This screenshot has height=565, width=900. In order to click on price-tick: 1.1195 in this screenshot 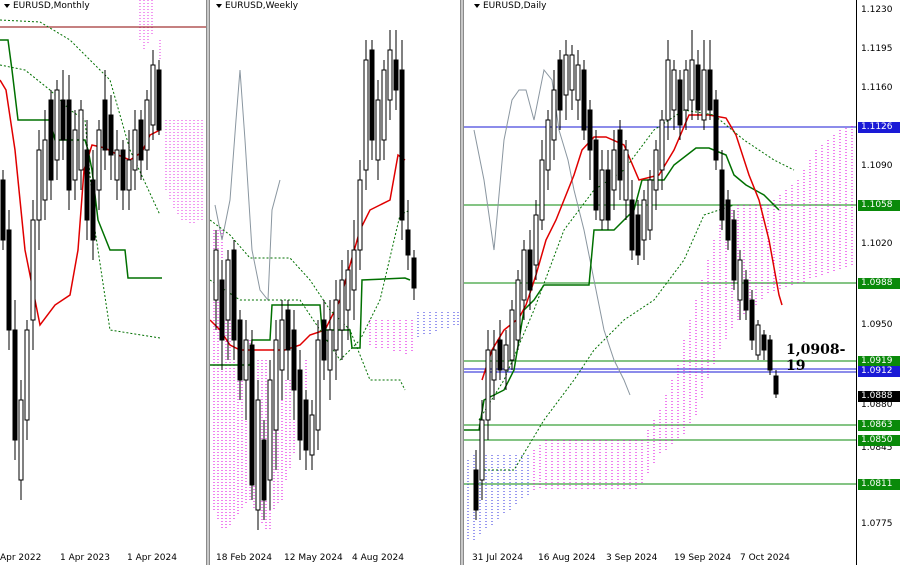, I will do `click(877, 49)`.